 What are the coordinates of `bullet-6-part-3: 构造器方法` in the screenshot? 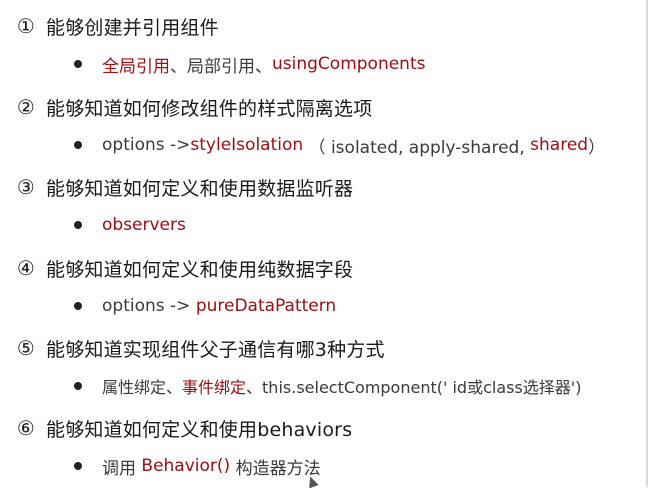 It's located at (275, 468).